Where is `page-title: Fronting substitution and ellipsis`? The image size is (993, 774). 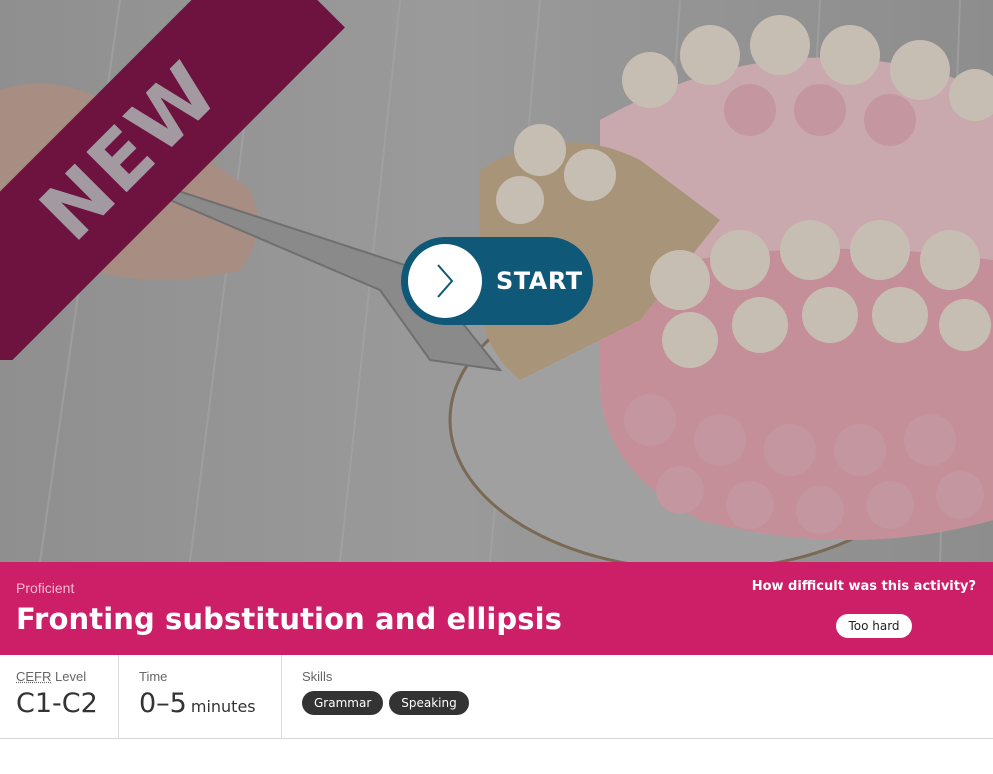 page-title: Fronting substitution and ellipsis is located at coordinates (289, 619).